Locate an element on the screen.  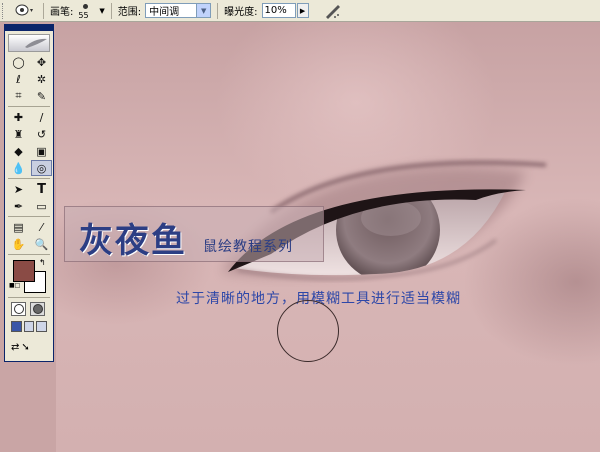
clone-stamp-tool: ♜ is located at coordinates (18, 134).